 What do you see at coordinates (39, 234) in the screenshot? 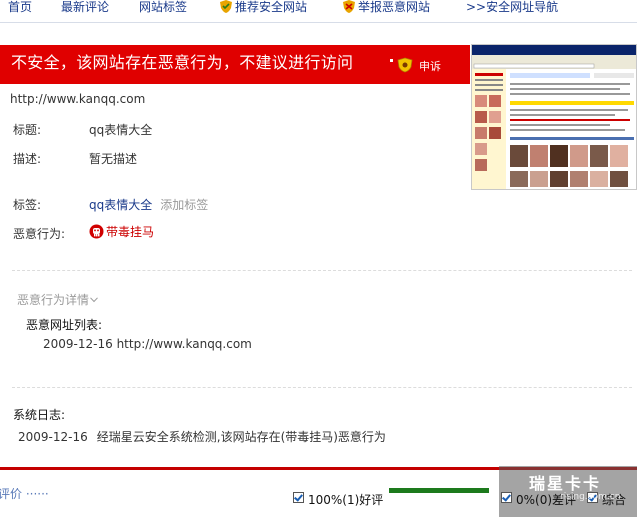
I see `malicious-behavior-label: 恶意行为:` at bounding box center [39, 234].